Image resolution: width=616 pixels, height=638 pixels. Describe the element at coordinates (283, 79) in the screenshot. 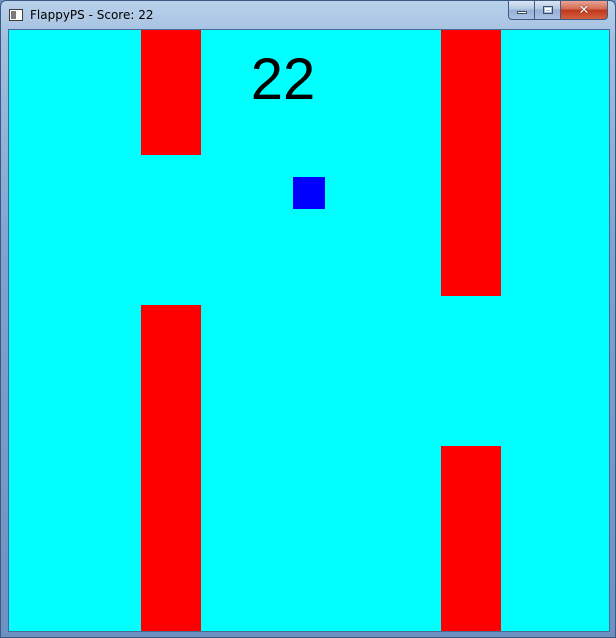

I see `score-display: 22` at that location.